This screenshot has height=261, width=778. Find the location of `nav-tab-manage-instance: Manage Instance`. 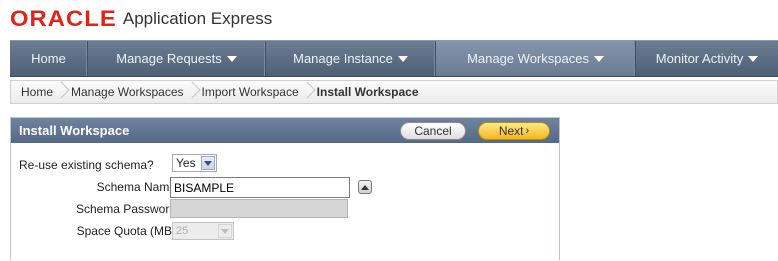

nav-tab-manage-instance: Manage Instance is located at coordinates (351, 58).